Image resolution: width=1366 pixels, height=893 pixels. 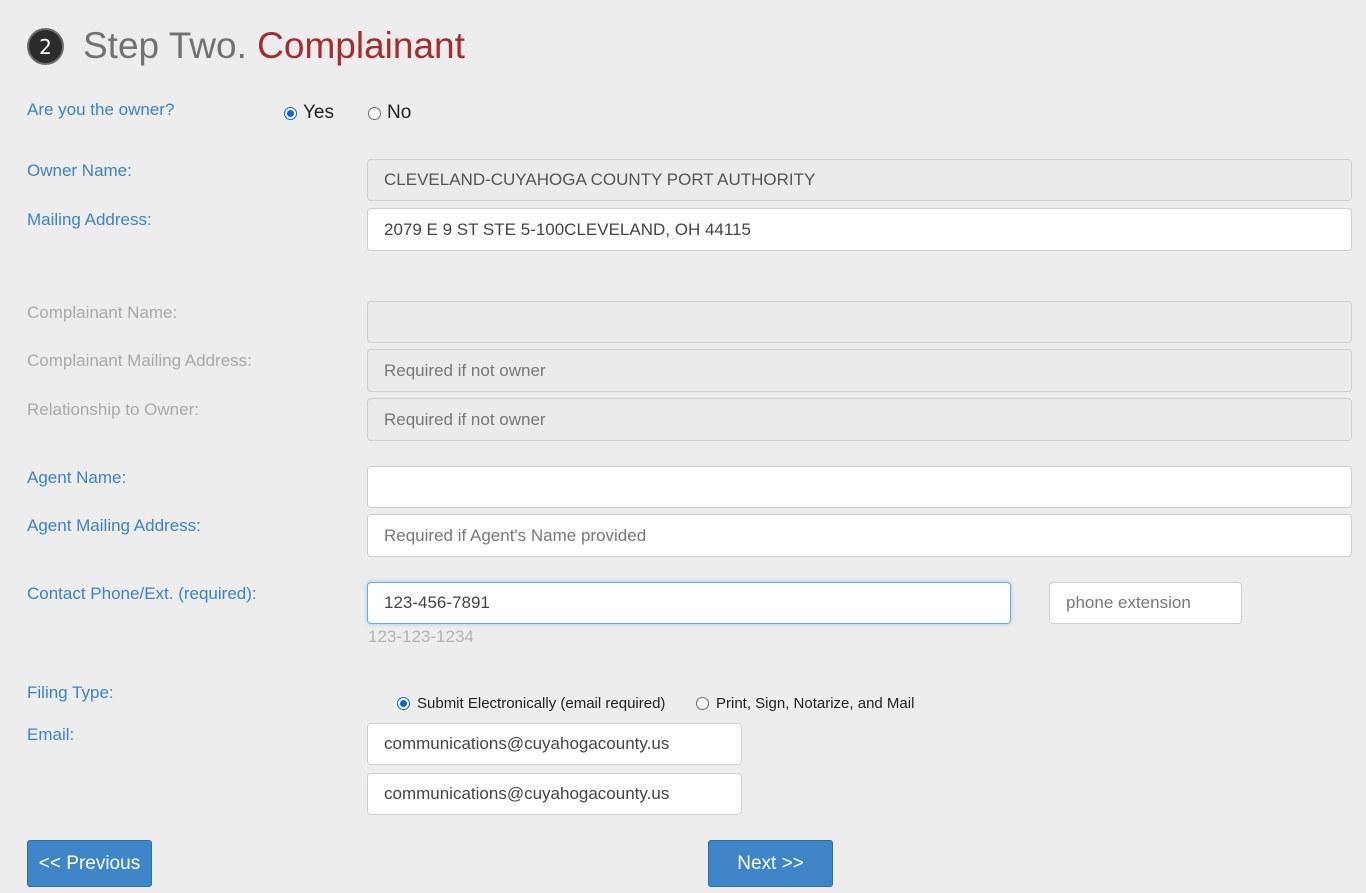 I want to click on relationship-to-owner-label: Relationship to Owner:, so click(x=113, y=409).